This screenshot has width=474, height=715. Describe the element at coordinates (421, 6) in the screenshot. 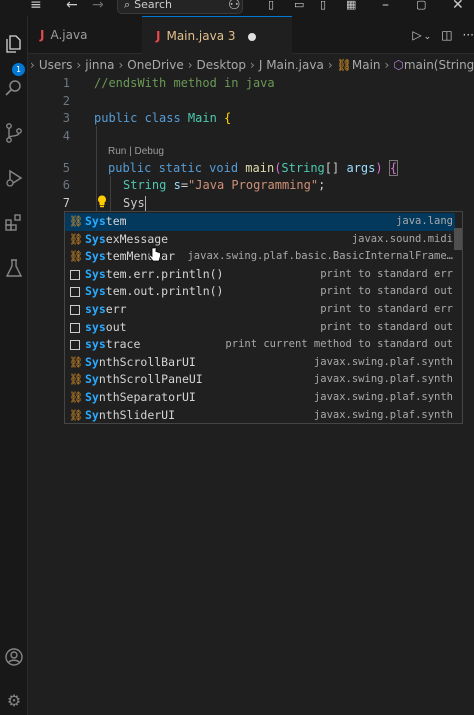

I see `maximize-icon: ▢` at that location.